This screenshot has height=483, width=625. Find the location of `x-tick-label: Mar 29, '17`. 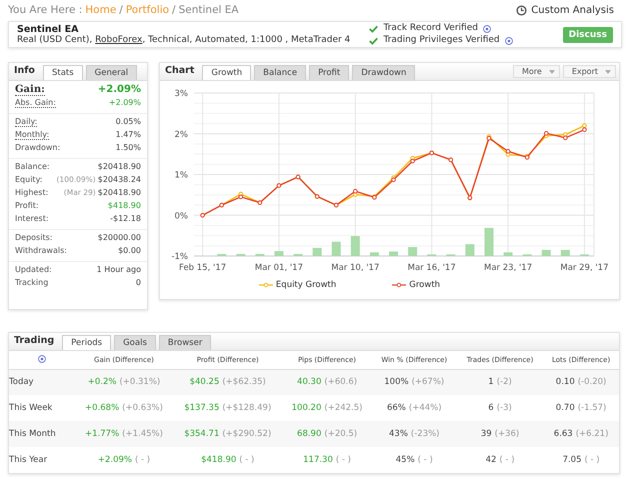

x-tick-label: Mar 29, '17 is located at coordinates (584, 268).